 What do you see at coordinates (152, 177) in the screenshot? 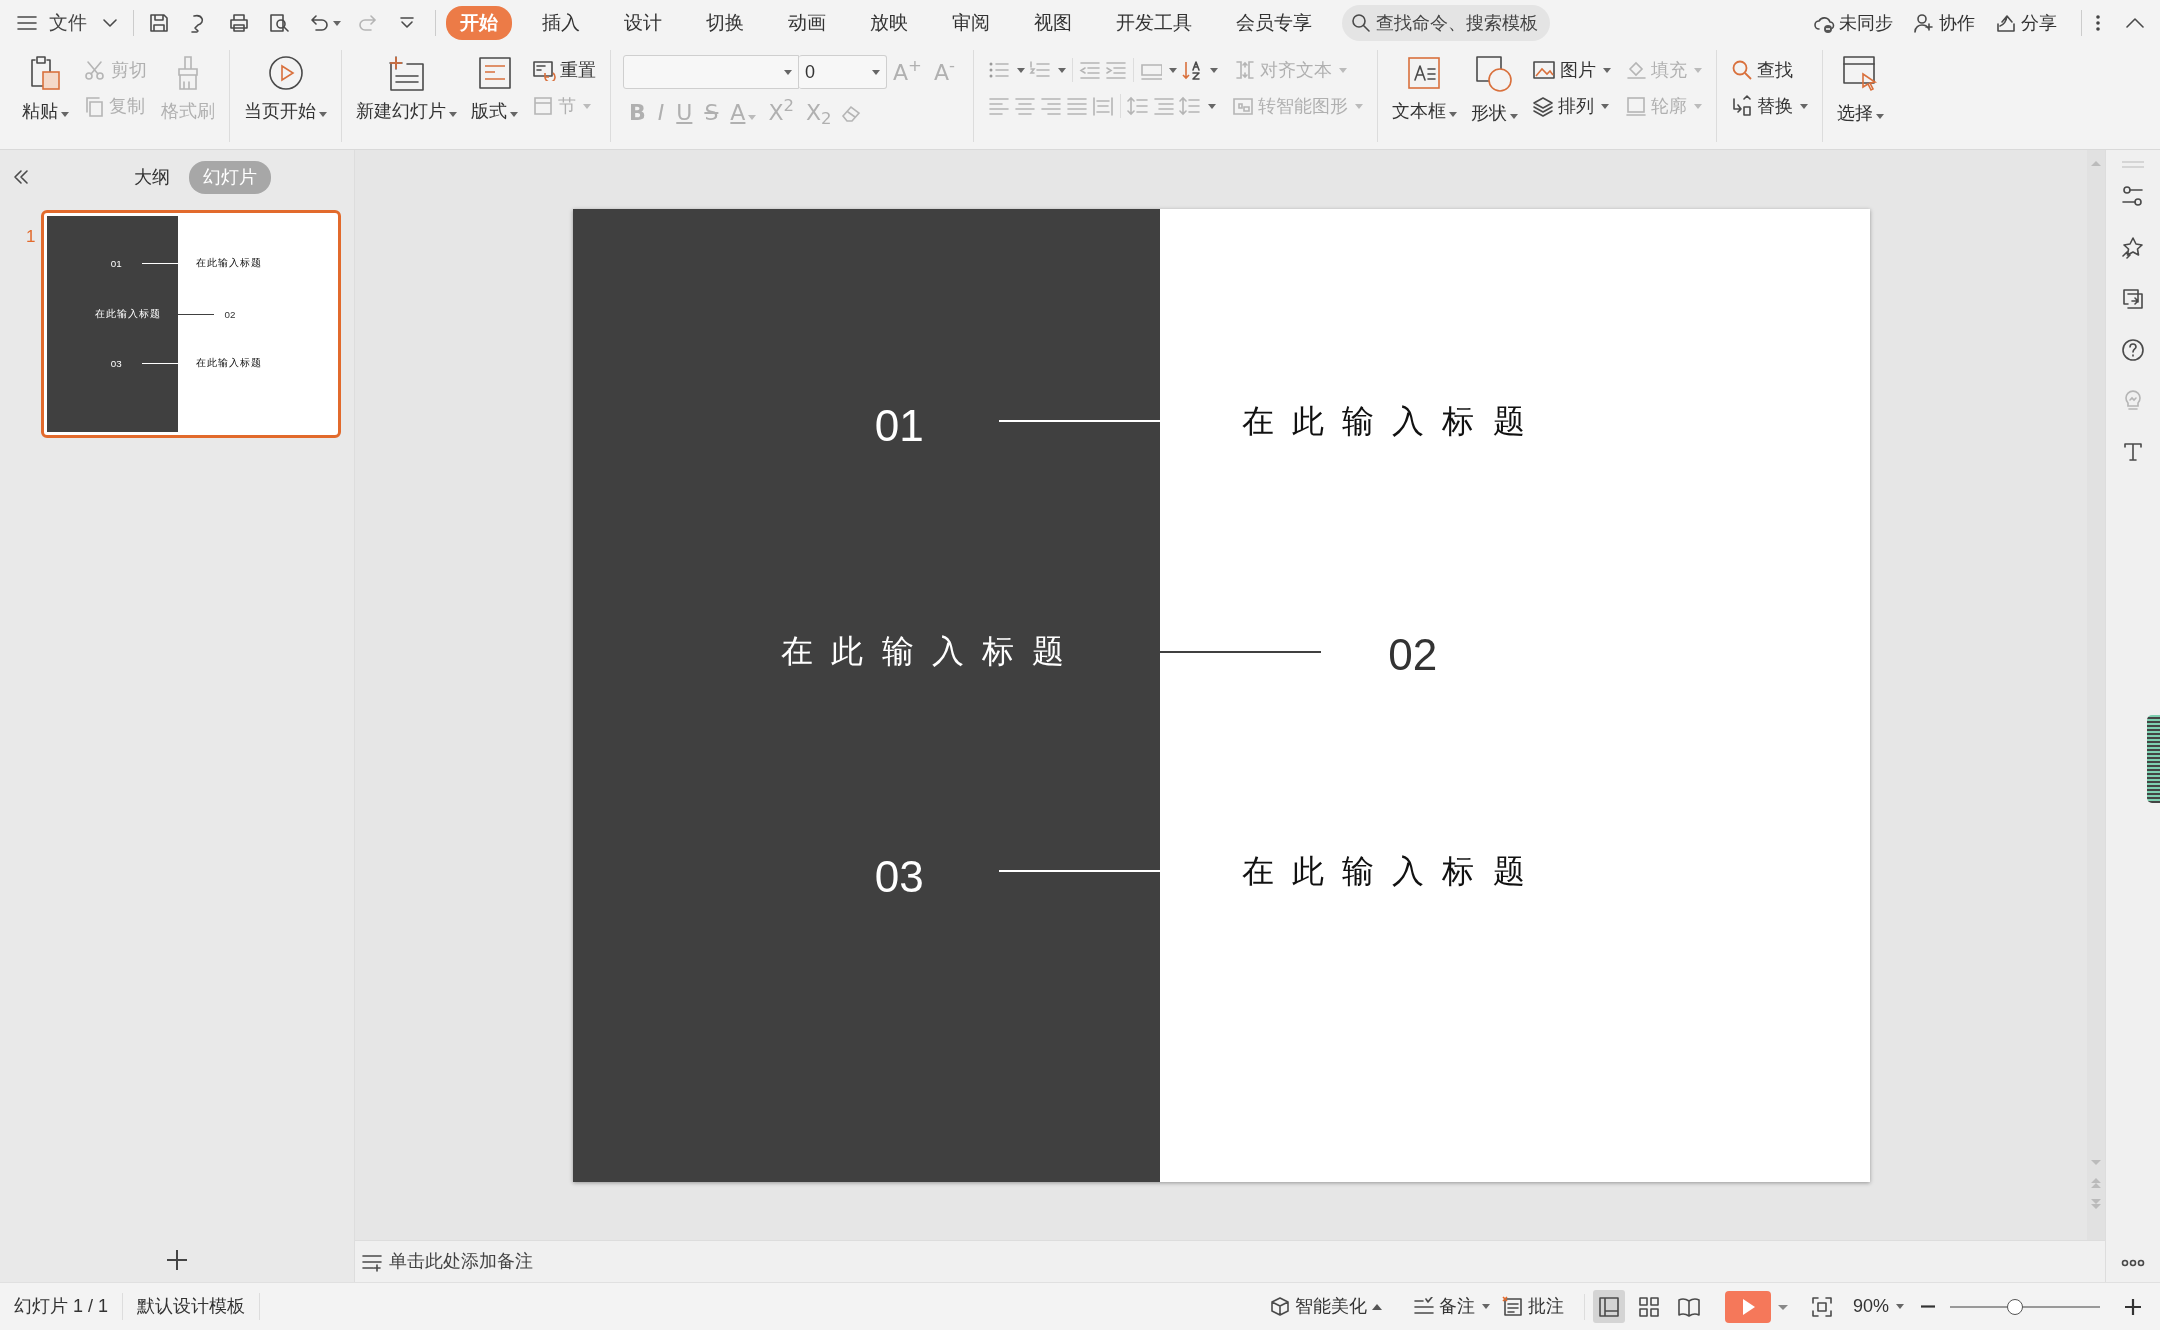
I see `panel-tab: 大纲` at bounding box center [152, 177].